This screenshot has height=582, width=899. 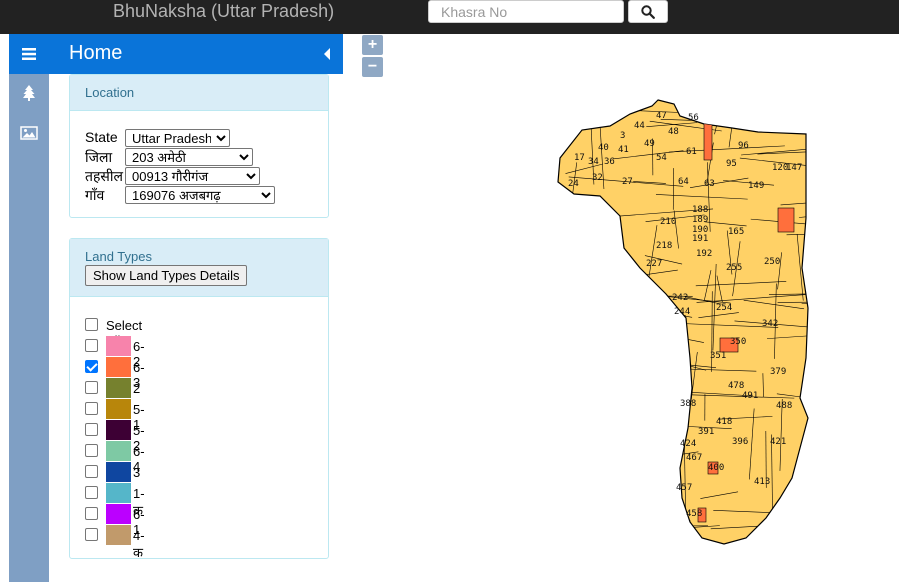 What do you see at coordinates (688, 444) in the screenshot?
I see `parcel-label: 424` at bounding box center [688, 444].